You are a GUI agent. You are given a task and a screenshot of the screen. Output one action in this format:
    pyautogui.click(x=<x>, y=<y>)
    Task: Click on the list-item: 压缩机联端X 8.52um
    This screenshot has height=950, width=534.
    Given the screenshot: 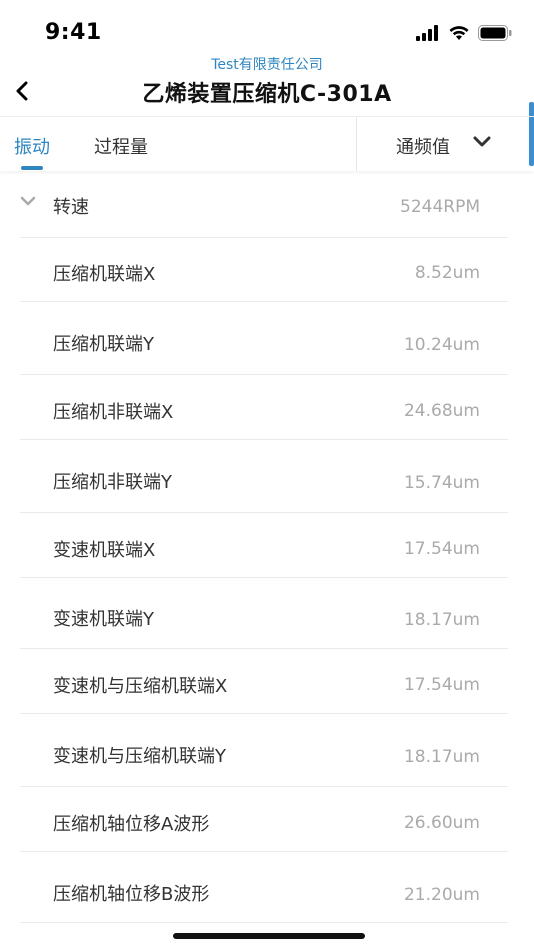 What is the action you would take?
    pyautogui.click(x=264, y=269)
    